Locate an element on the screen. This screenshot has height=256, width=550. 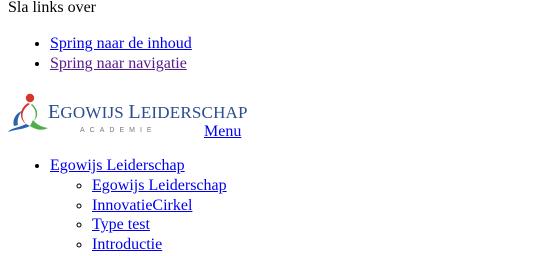
logo-emblem-icon is located at coordinates (28, 112).